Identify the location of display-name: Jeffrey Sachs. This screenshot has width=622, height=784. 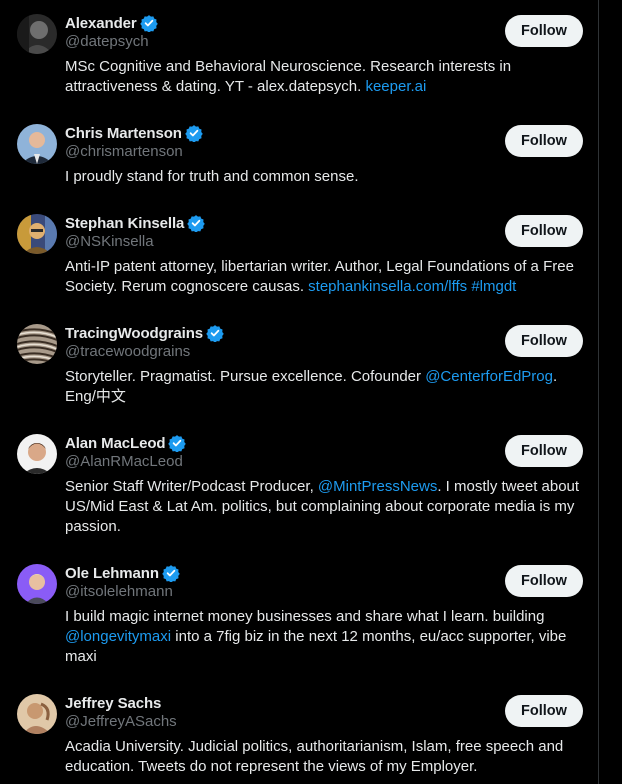
(113, 703).